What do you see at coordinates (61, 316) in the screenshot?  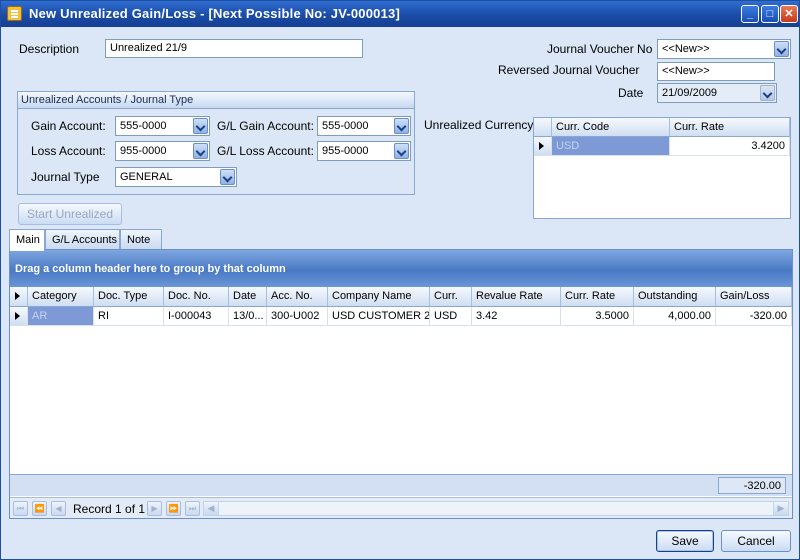 I see `table-cell-category: AR` at bounding box center [61, 316].